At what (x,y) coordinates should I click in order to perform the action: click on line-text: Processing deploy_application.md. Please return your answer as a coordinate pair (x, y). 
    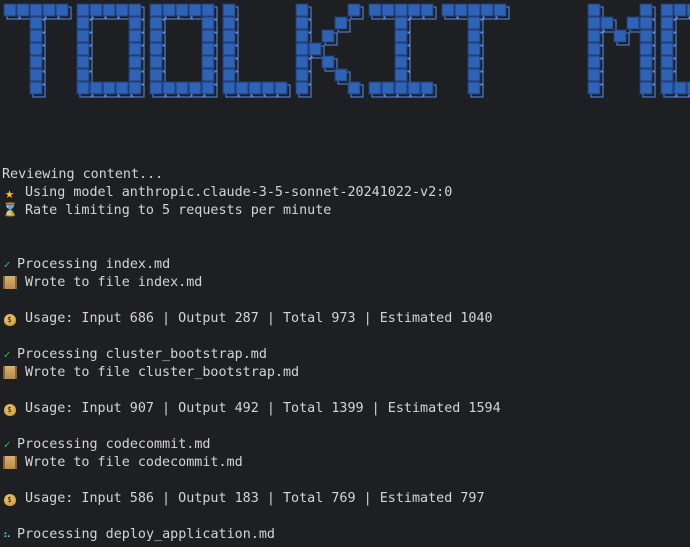
    Looking at the image, I should click on (146, 534).